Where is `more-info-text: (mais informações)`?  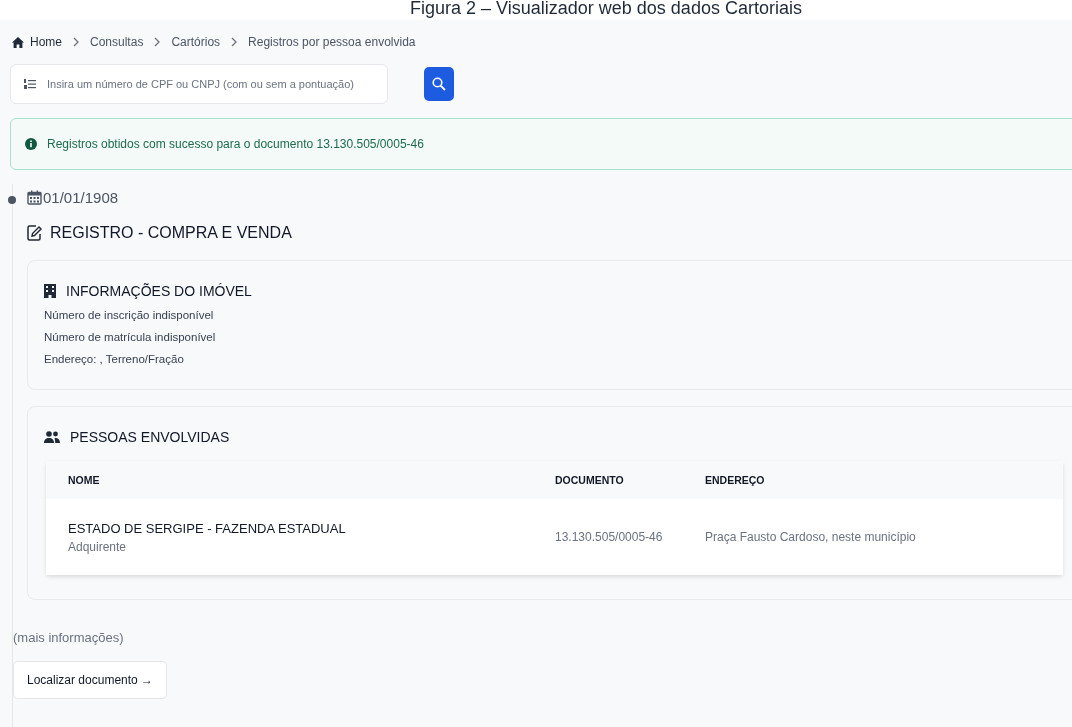
more-info-text: (mais informações) is located at coordinates (69, 637).